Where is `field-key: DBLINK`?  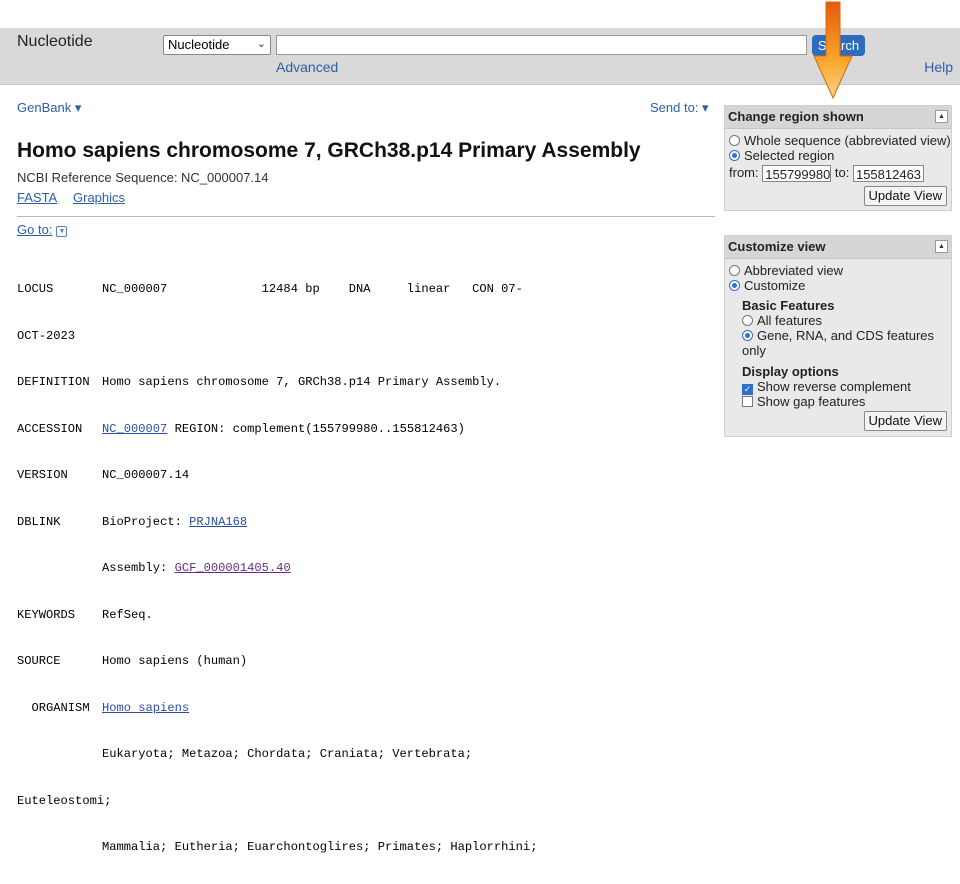 field-key: DBLINK is located at coordinates (39, 521).